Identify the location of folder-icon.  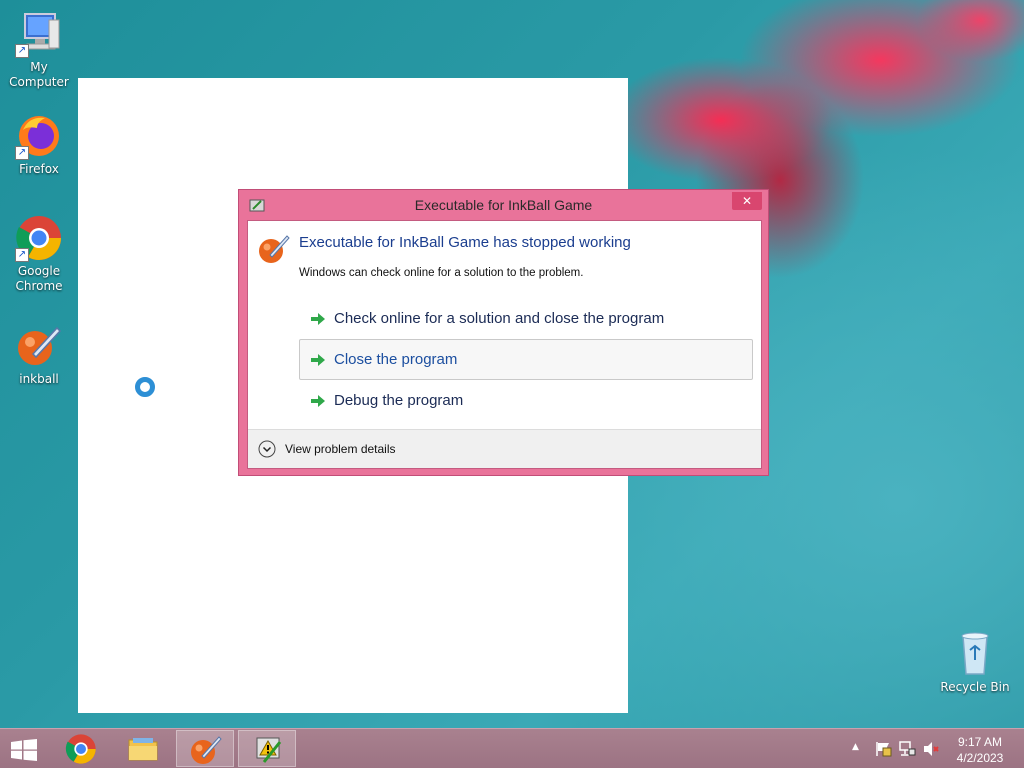
(143, 749).